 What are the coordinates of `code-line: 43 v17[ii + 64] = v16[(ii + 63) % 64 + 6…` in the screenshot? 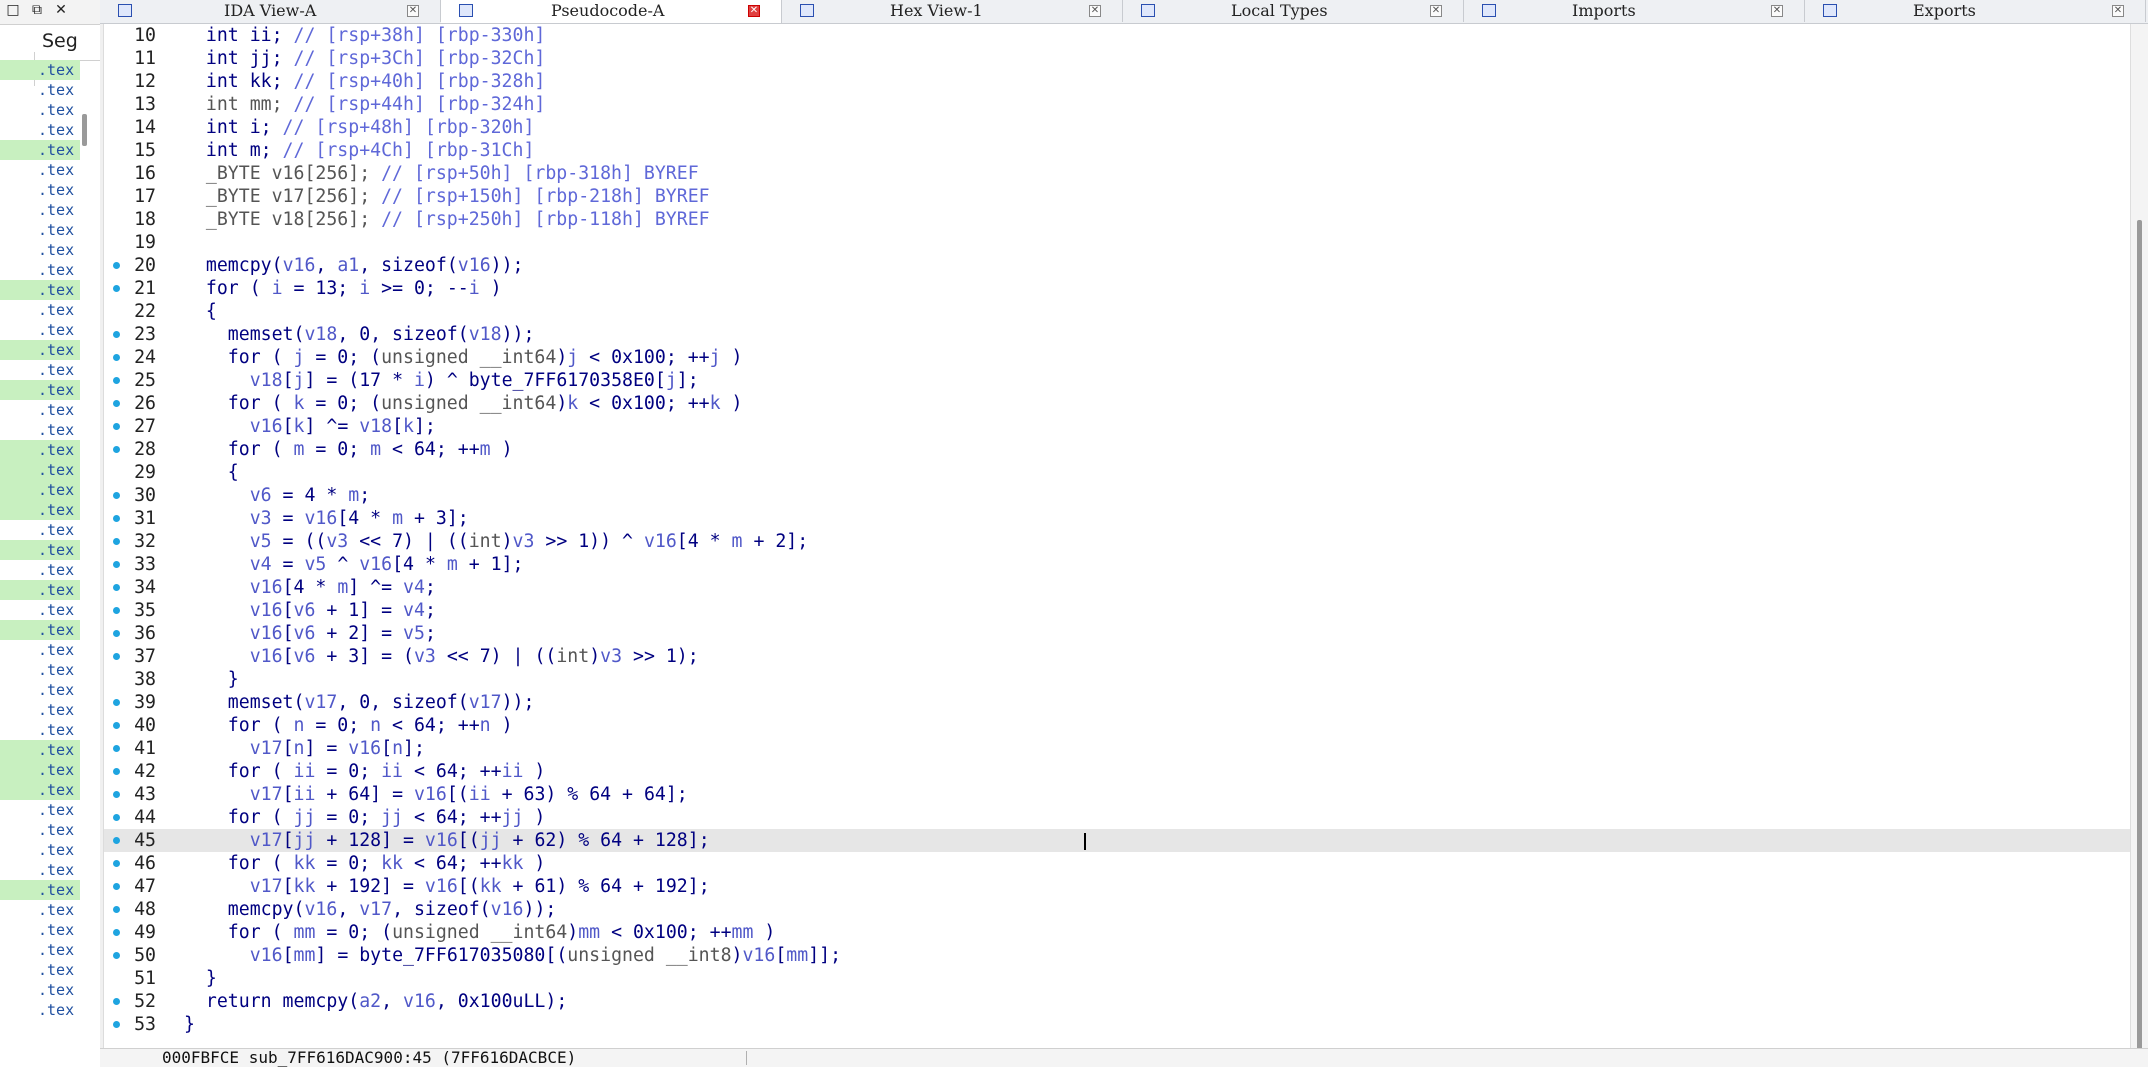 It's located at (1115, 794).